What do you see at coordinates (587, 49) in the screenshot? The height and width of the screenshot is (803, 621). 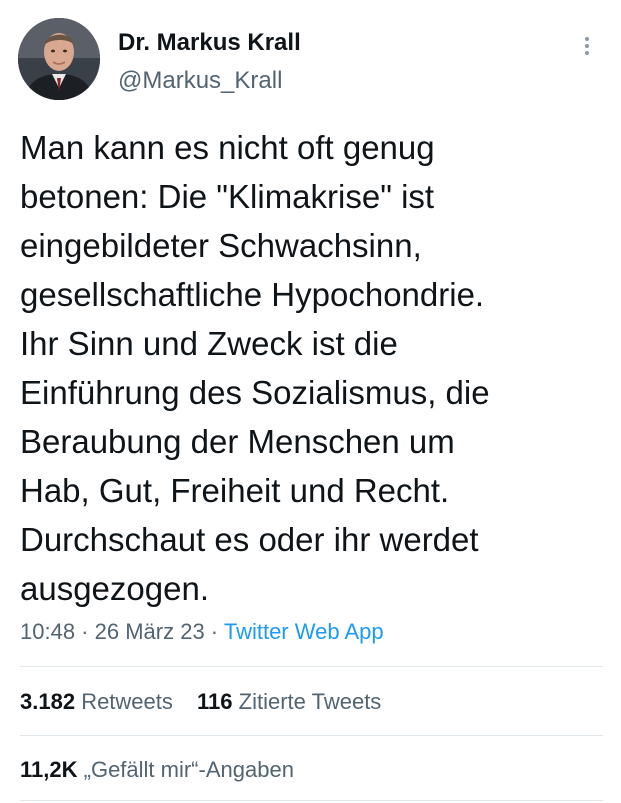 I see `more-vertical-icon` at bounding box center [587, 49].